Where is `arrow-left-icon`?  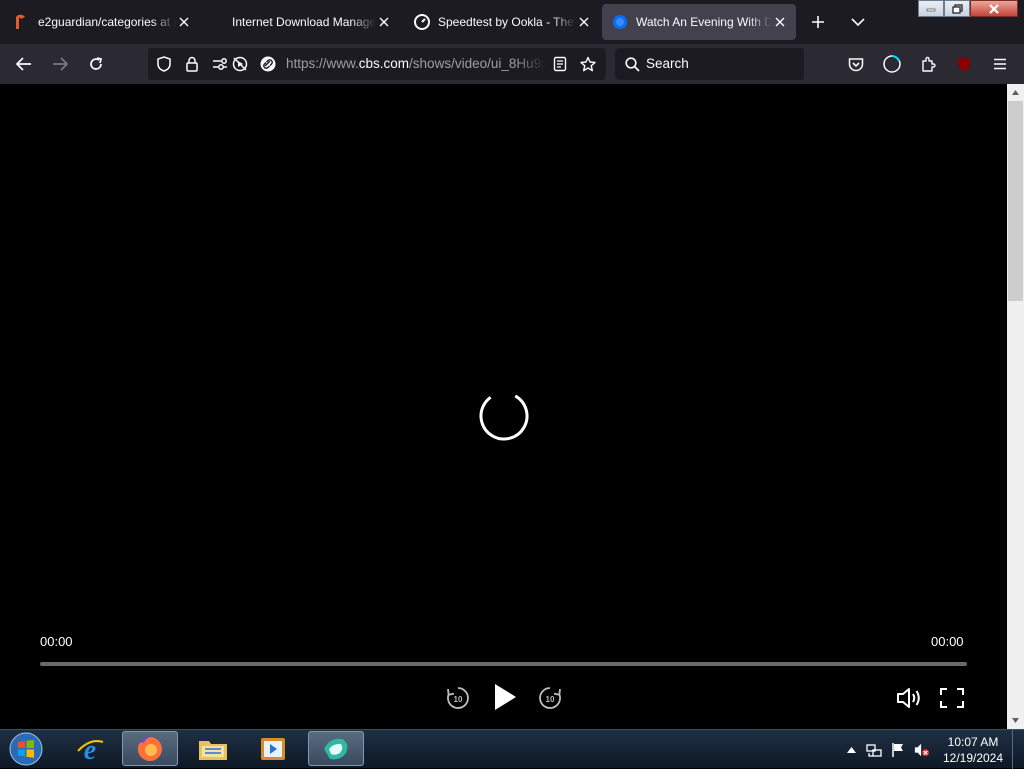 arrow-left-icon is located at coordinates (23, 64).